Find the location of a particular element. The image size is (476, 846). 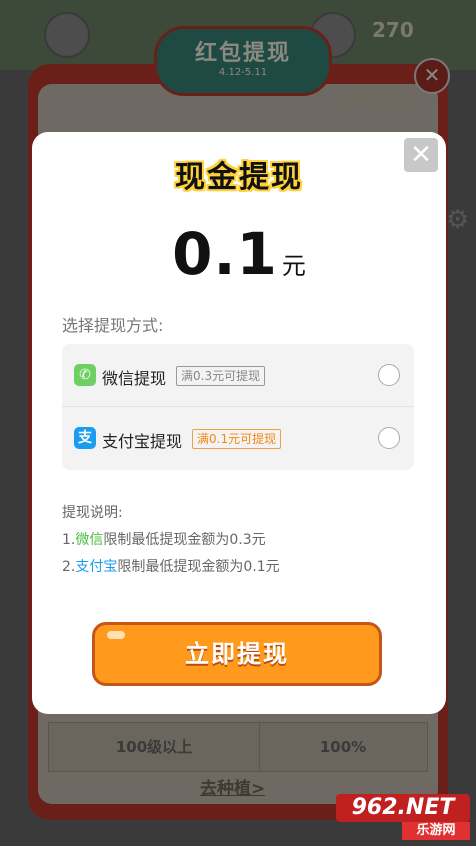

button-shine is located at coordinates (116, 635).